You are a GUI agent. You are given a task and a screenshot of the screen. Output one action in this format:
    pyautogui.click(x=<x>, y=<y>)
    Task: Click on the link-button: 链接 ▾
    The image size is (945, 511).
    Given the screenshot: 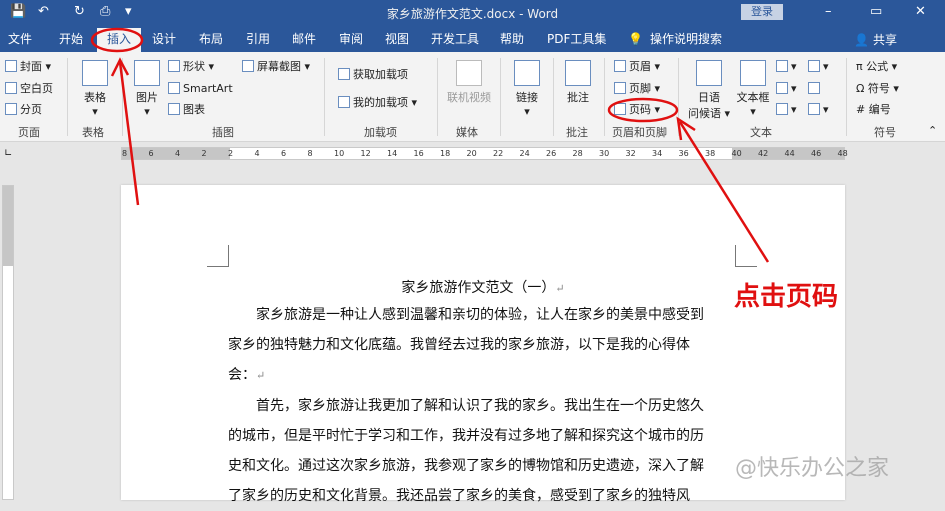 What is the action you would take?
    pyautogui.click(x=527, y=89)
    